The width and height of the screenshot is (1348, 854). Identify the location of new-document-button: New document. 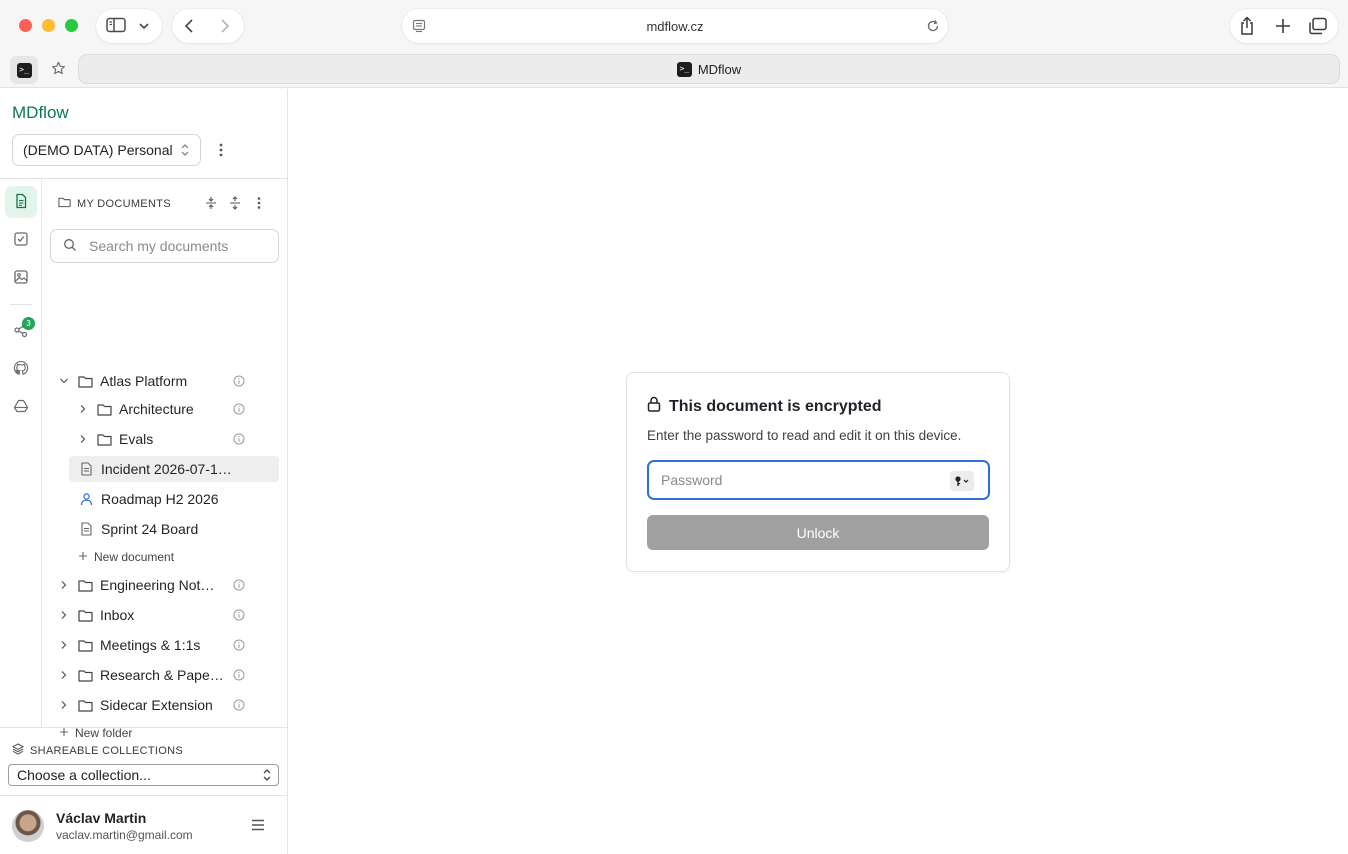
(126, 557).